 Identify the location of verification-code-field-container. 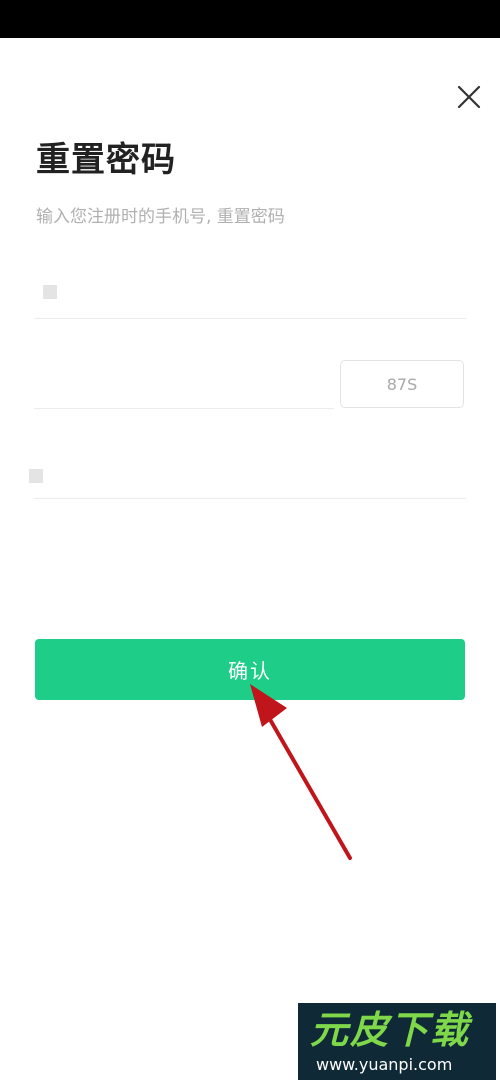
(184, 384).